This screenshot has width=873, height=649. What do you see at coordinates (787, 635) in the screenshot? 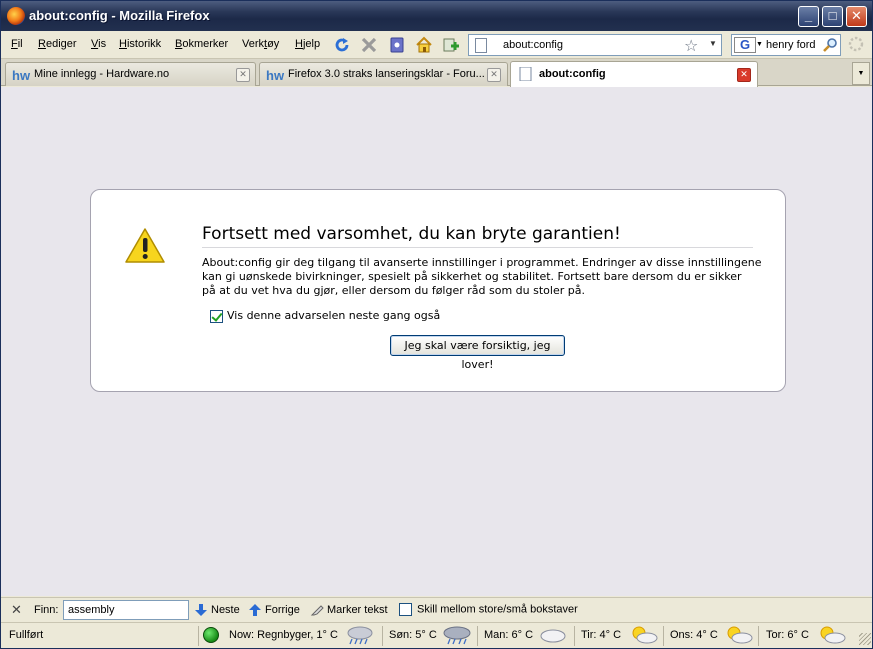
I see `weather-thursday: Tor: 6° C` at bounding box center [787, 635].